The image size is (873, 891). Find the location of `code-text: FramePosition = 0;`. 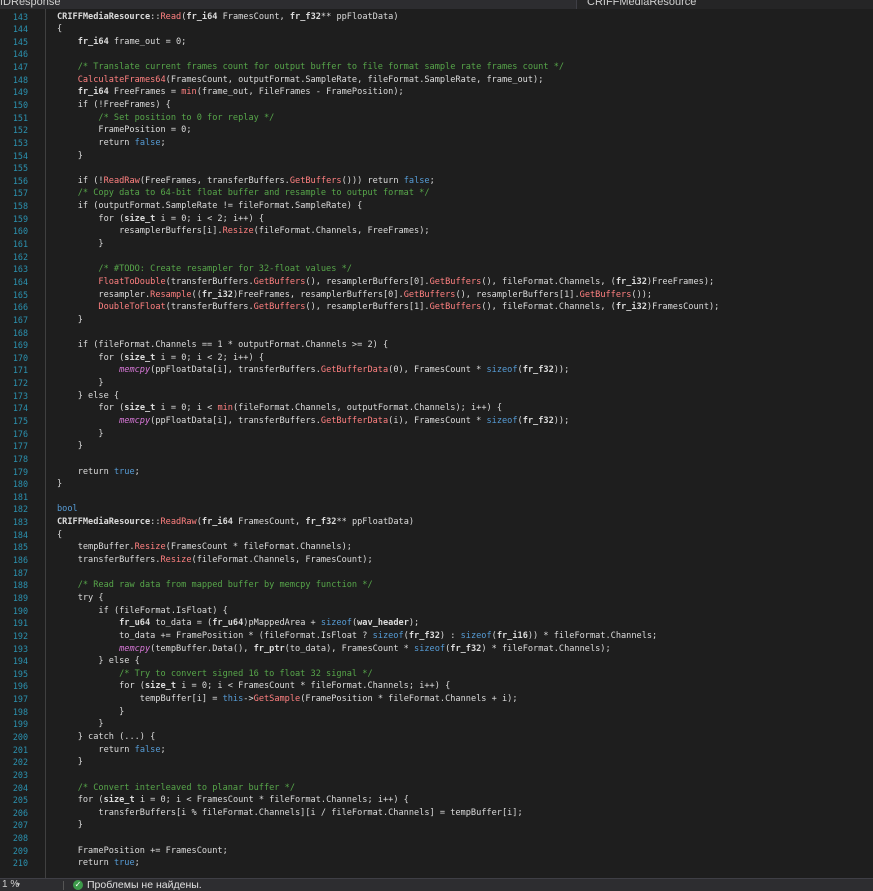

code-text: FramePosition = 0; is located at coordinates (124, 130).